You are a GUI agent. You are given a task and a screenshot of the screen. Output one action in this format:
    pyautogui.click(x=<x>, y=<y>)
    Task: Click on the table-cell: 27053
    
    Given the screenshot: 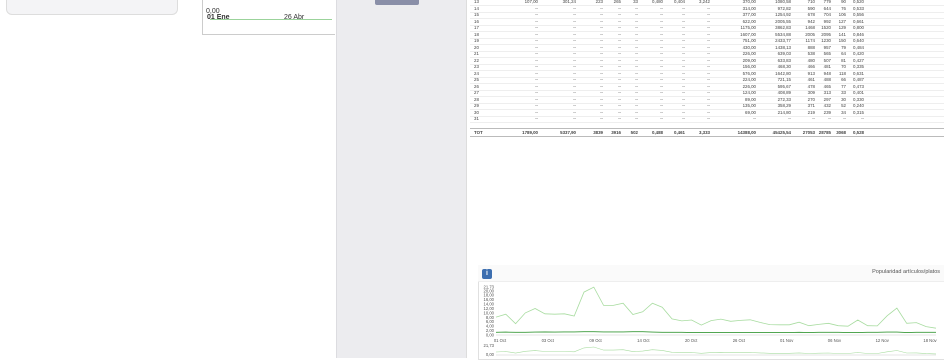 What is the action you would take?
    pyautogui.click(x=808, y=132)
    